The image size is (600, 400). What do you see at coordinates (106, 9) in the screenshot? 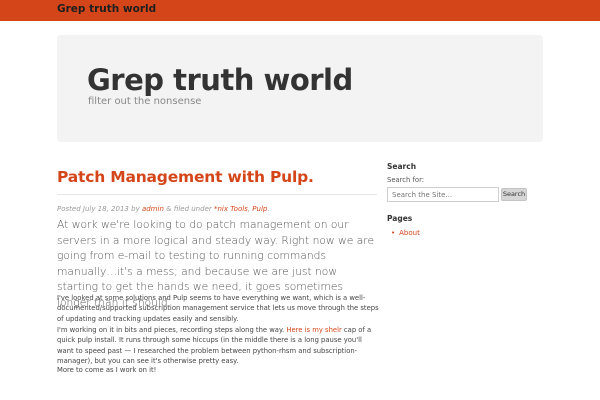
I see `brand-link: Grep truth world` at bounding box center [106, 9].